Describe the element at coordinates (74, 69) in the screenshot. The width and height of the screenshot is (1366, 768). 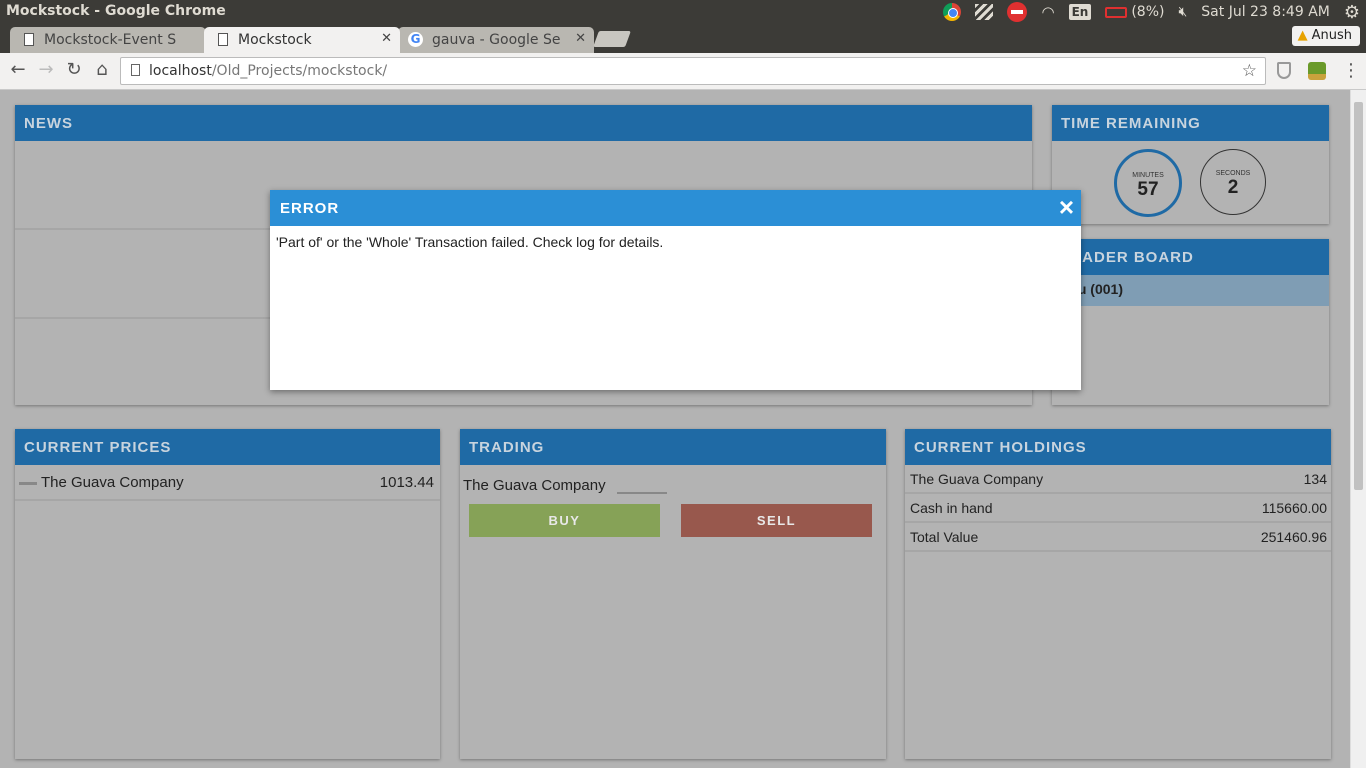
I see `reload-icon: ↻` at that location.